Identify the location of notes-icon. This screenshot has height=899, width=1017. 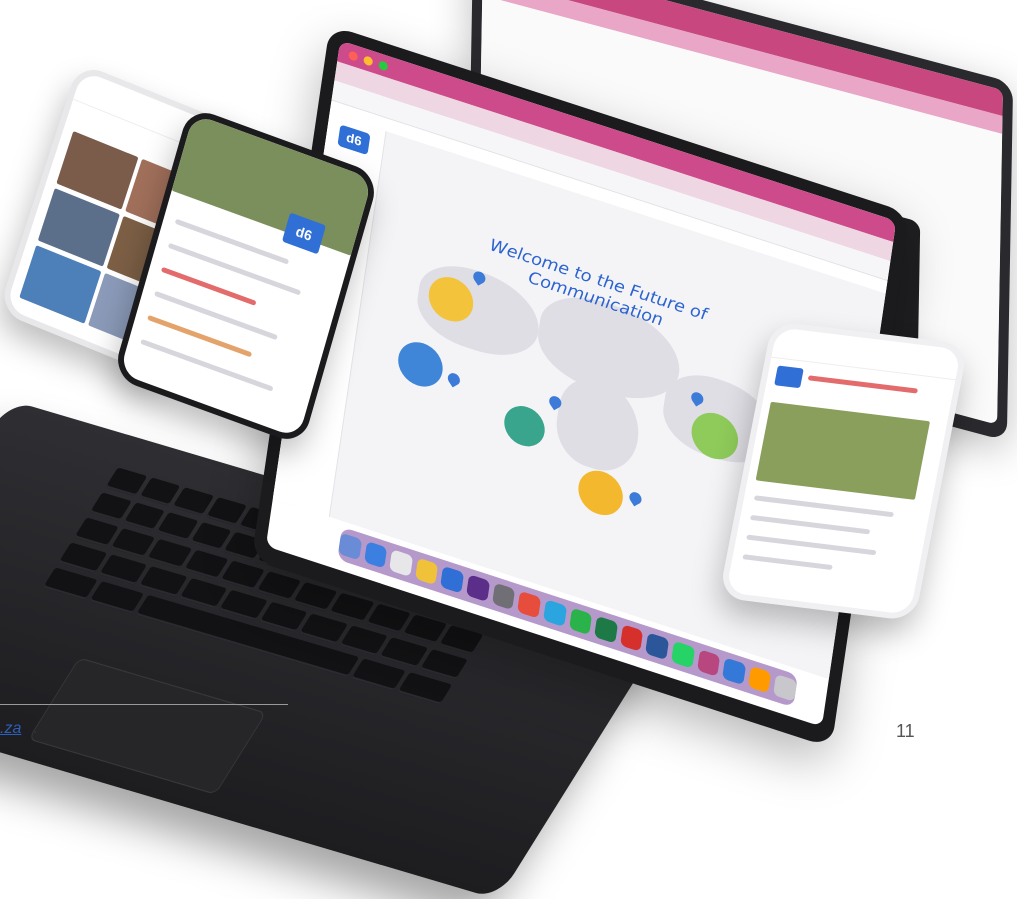
(401, 563).